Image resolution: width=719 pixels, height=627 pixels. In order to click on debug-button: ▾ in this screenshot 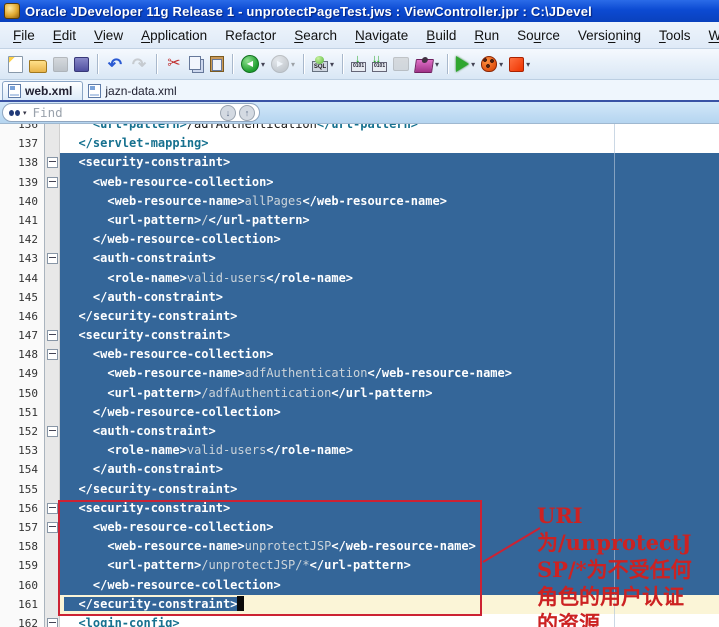, I will do `click(492, 64)`.